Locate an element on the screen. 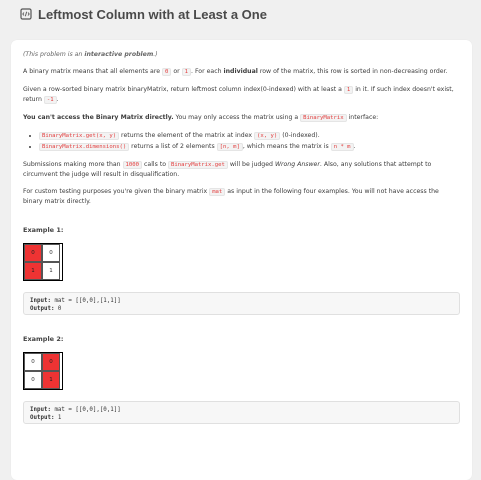 The width and height of the screenshot is (481, 480). problem-icon is located at coordinates (26, 14).